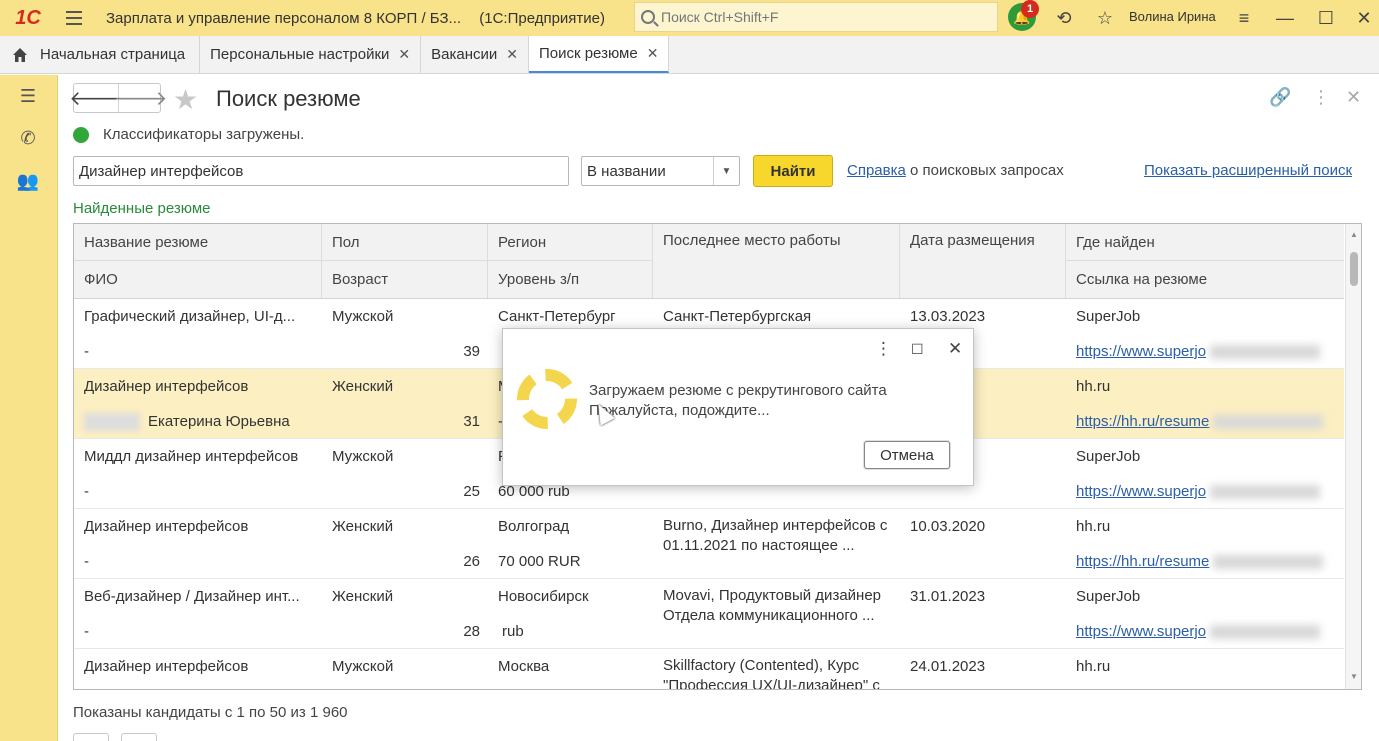 This screenshot has width=1379, height=741. What do you see at coordinates (210, 712) in the screenshot?
I see `results-count: Показаны кандидаты с 1 по 50 из 1 960` at bounding box center [210, 712].